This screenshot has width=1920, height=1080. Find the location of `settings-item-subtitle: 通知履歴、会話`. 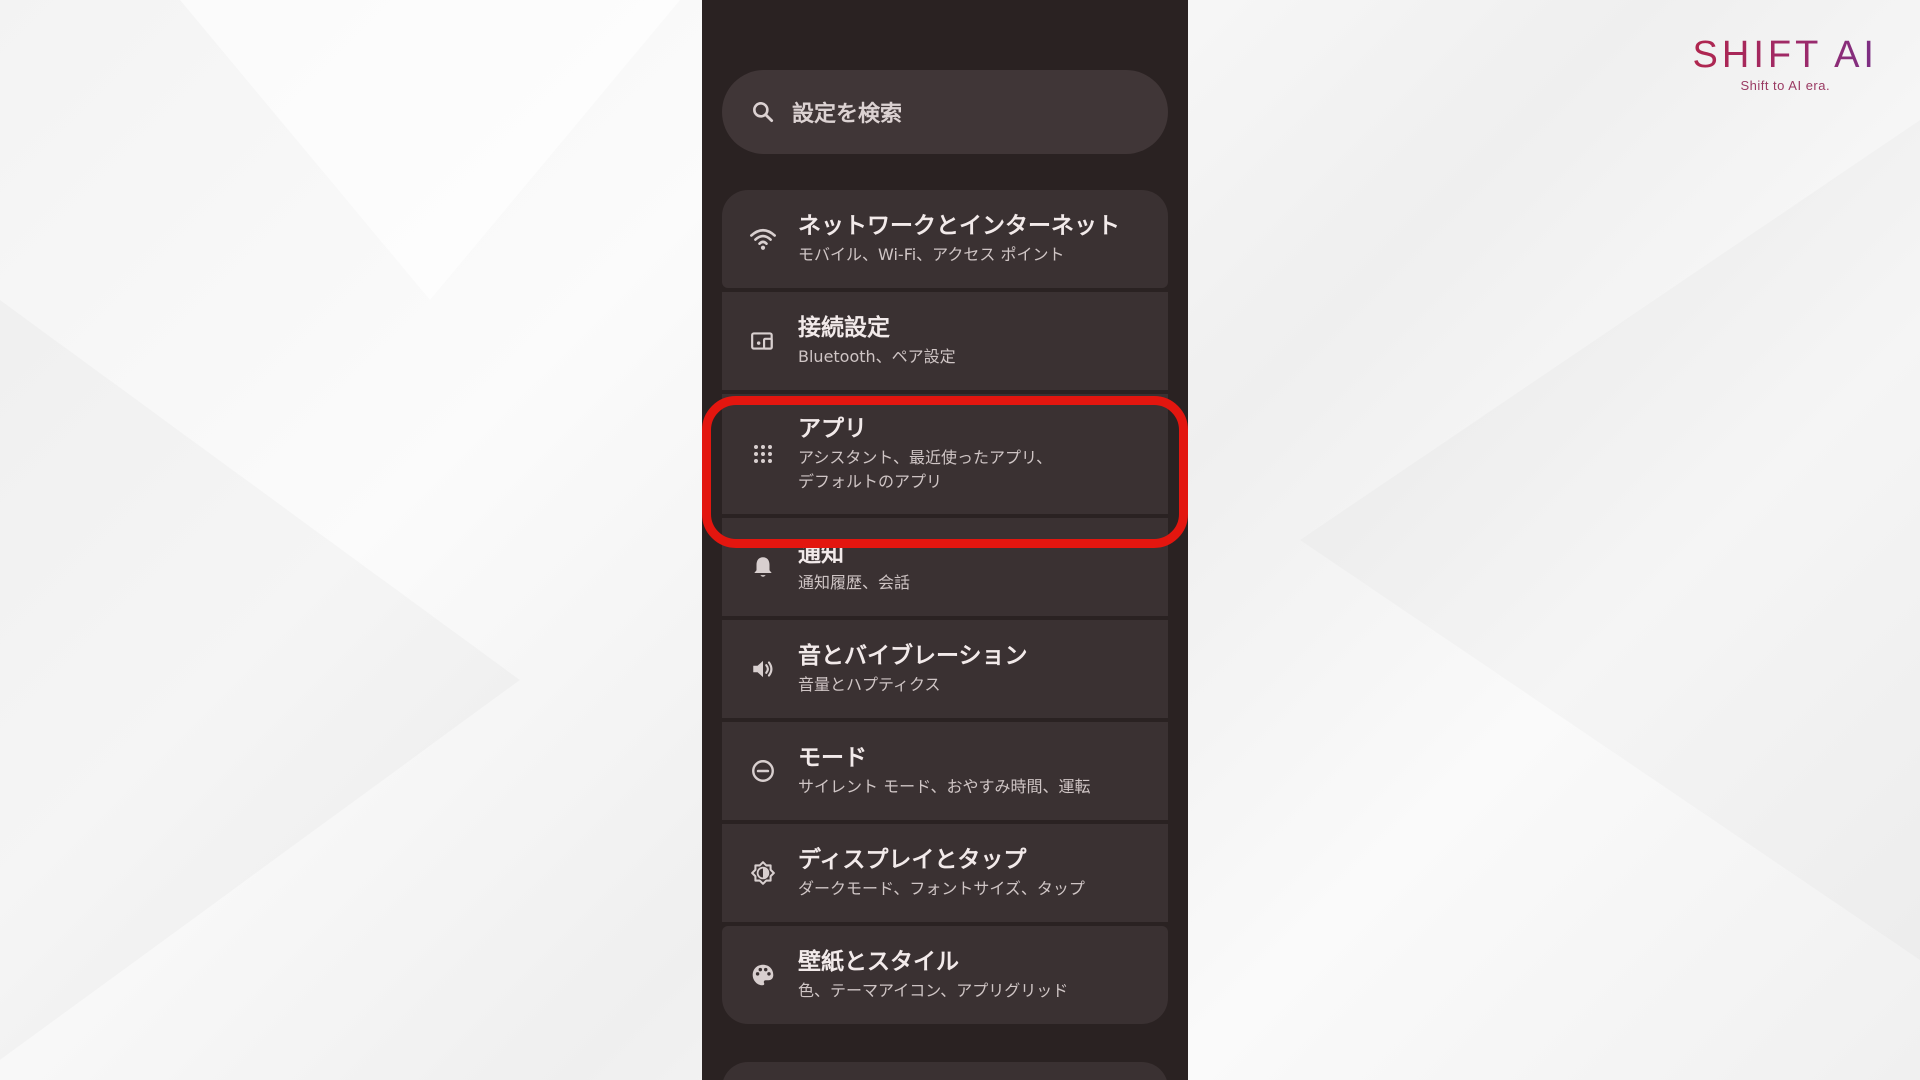

settings-item-subtitle: 通知履歴、会話 is located at coordinates (854, 582).